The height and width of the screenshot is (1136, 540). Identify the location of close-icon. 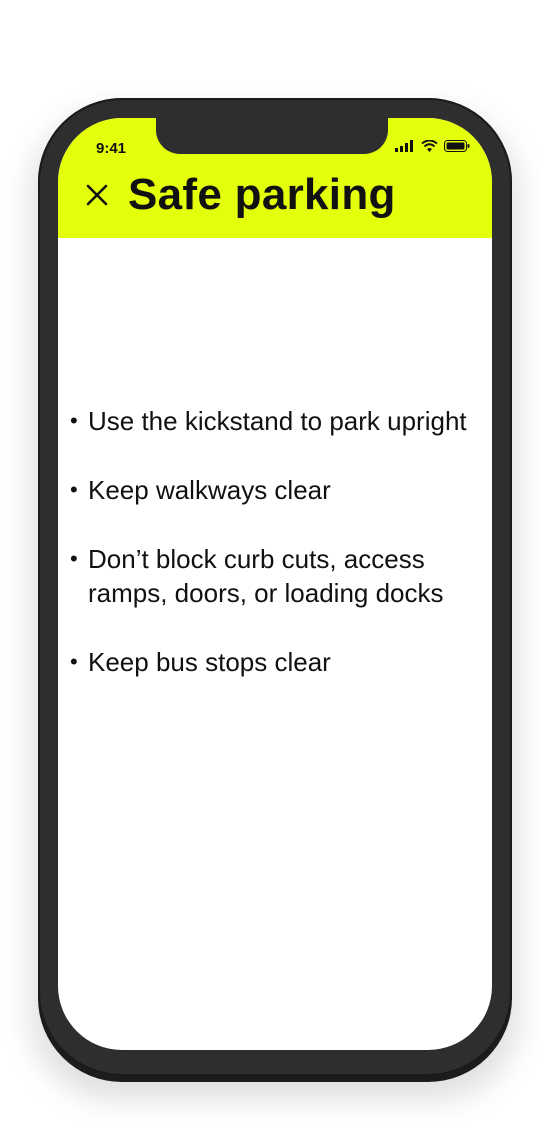
(97, 195).